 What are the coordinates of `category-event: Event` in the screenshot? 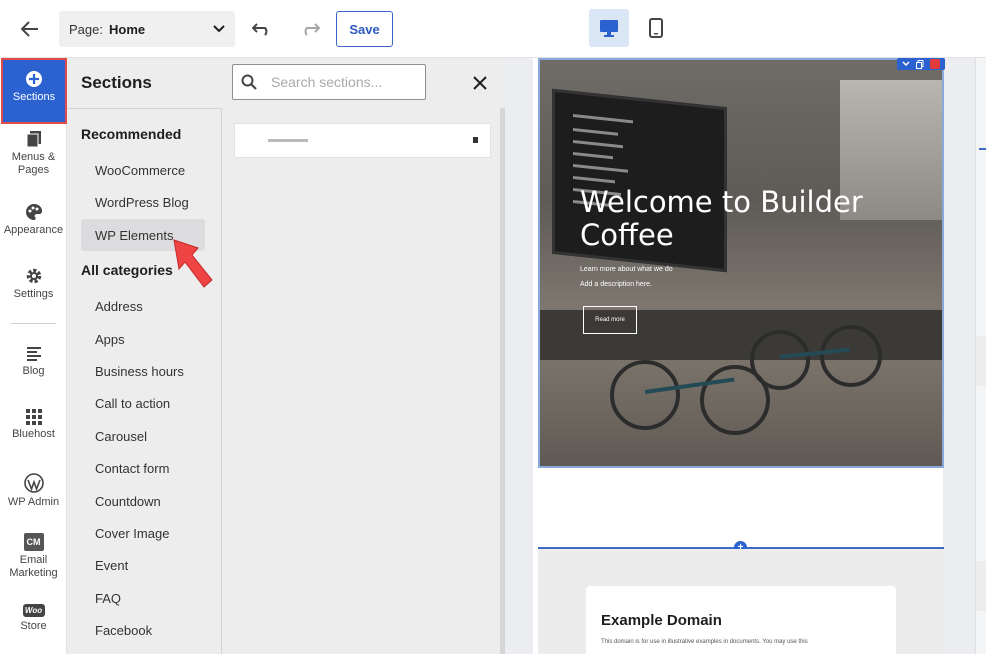 It's located at (143, 565).